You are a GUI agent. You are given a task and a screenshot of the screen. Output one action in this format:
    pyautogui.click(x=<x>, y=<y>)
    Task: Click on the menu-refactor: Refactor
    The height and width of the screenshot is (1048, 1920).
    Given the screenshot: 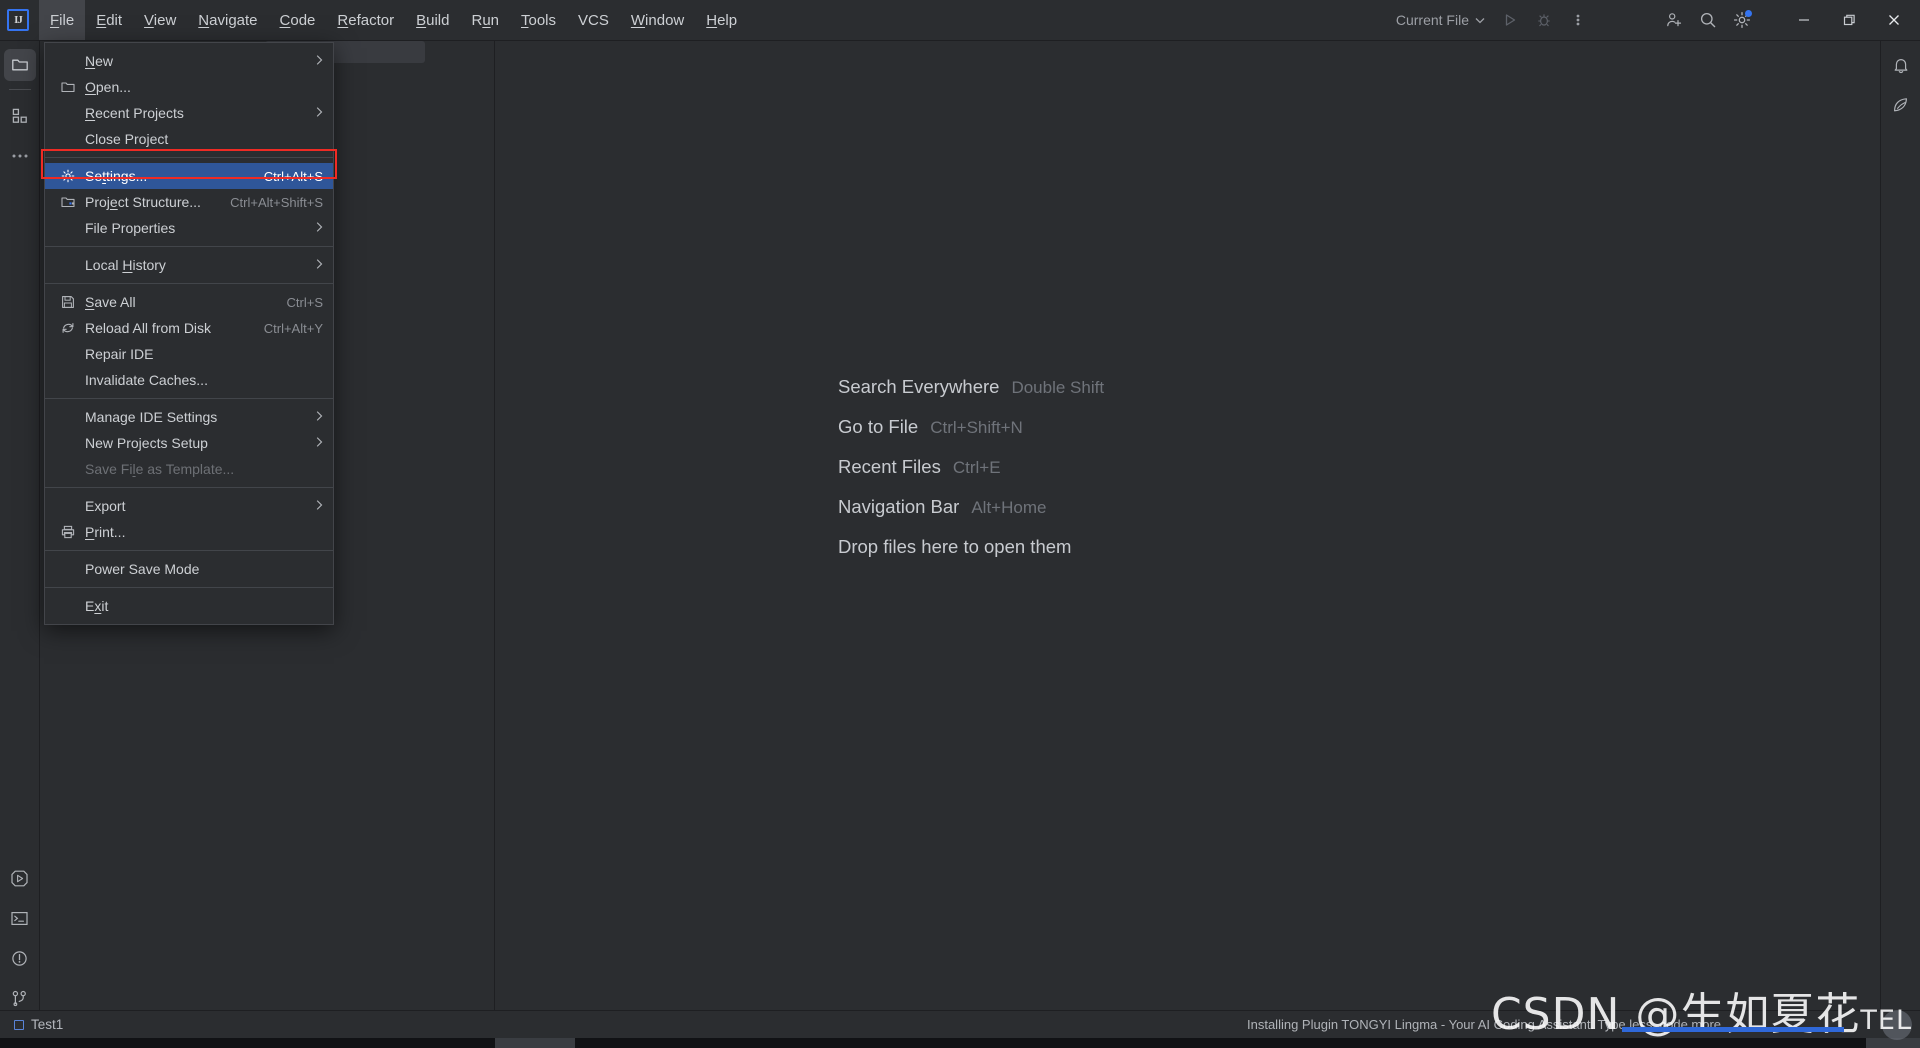 What is the action you would take?
    pyautogui.click(x=365, y=20)
    